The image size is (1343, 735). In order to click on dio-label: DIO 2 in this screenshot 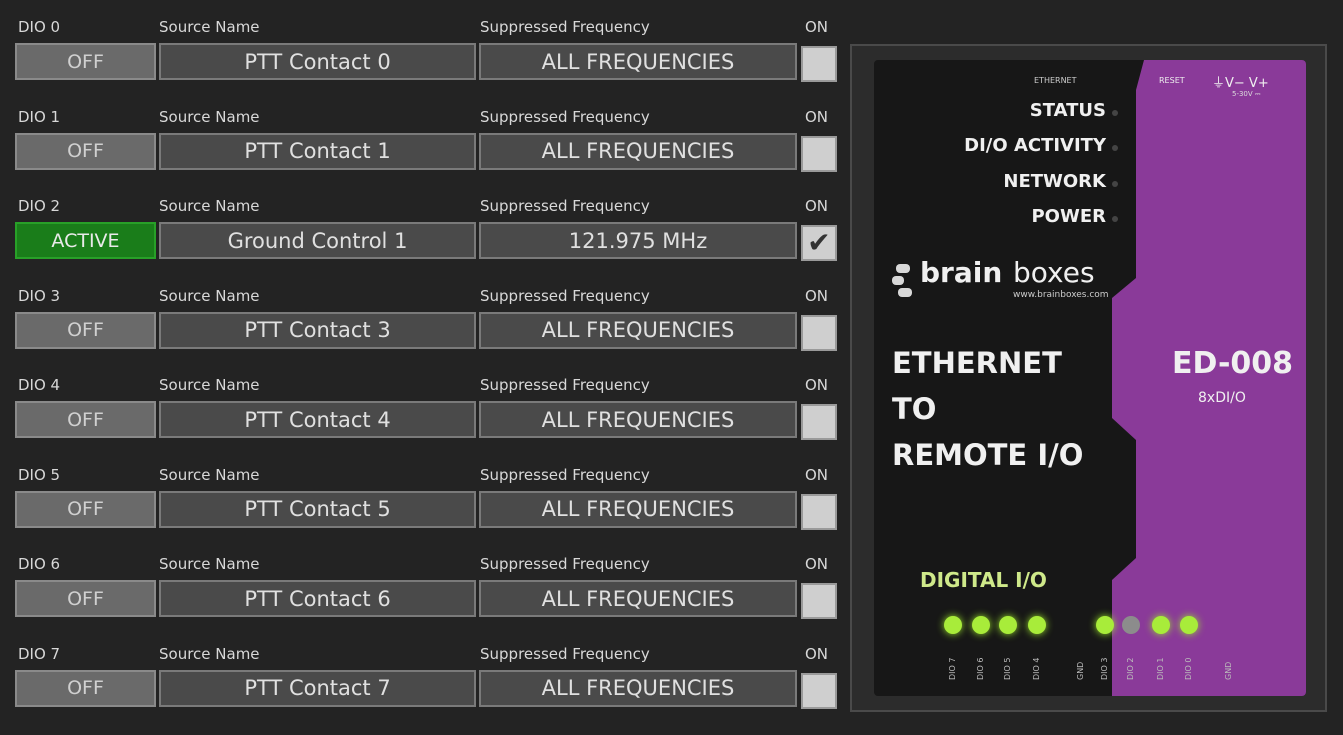, I will do `click(39, 206)`.